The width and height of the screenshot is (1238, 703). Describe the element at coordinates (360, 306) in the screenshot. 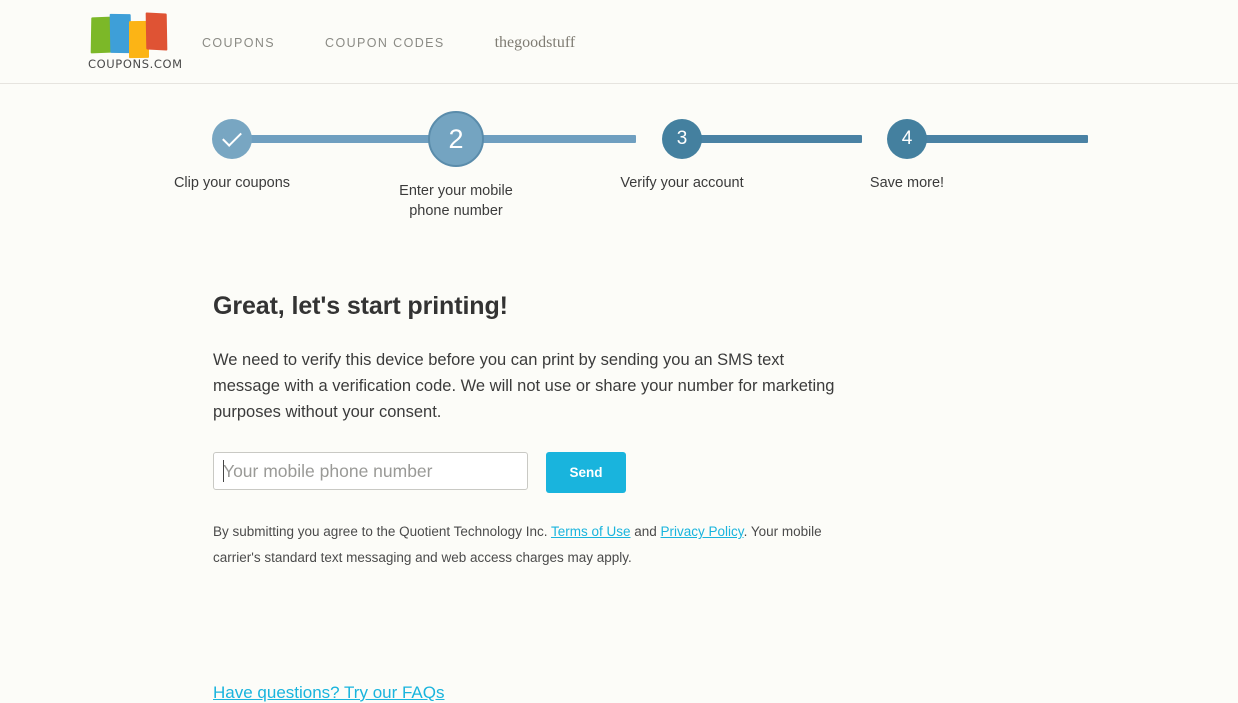

I see `page-title: Great, let's start printing!` at that location.